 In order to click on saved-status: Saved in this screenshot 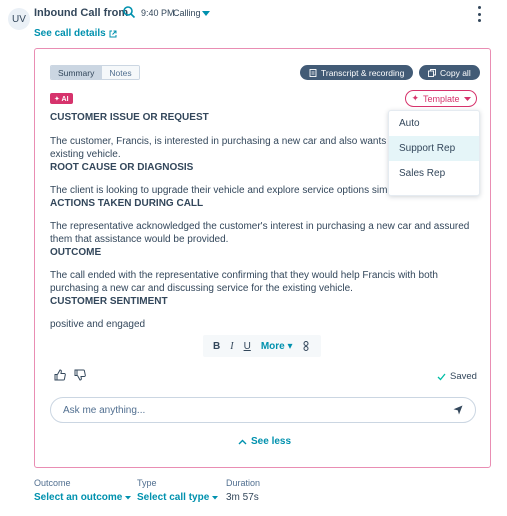, I will do `click(457, 376)`.